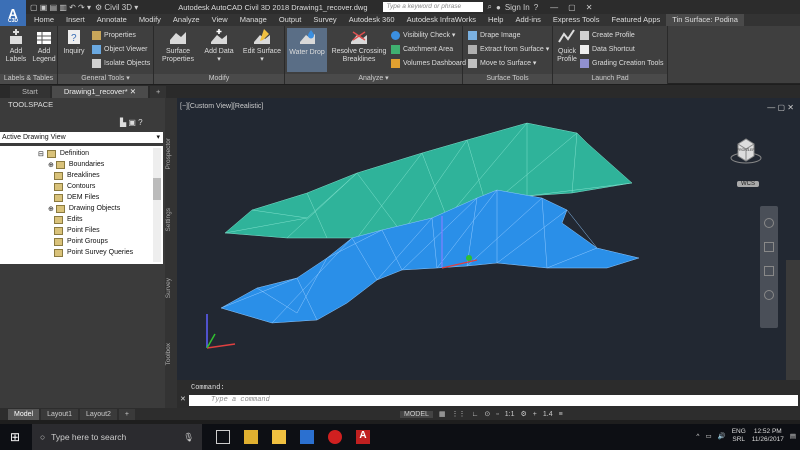 This screenshot has height=450, width=800. I want to click on layout-tab-model: Model, so click(24, 414).